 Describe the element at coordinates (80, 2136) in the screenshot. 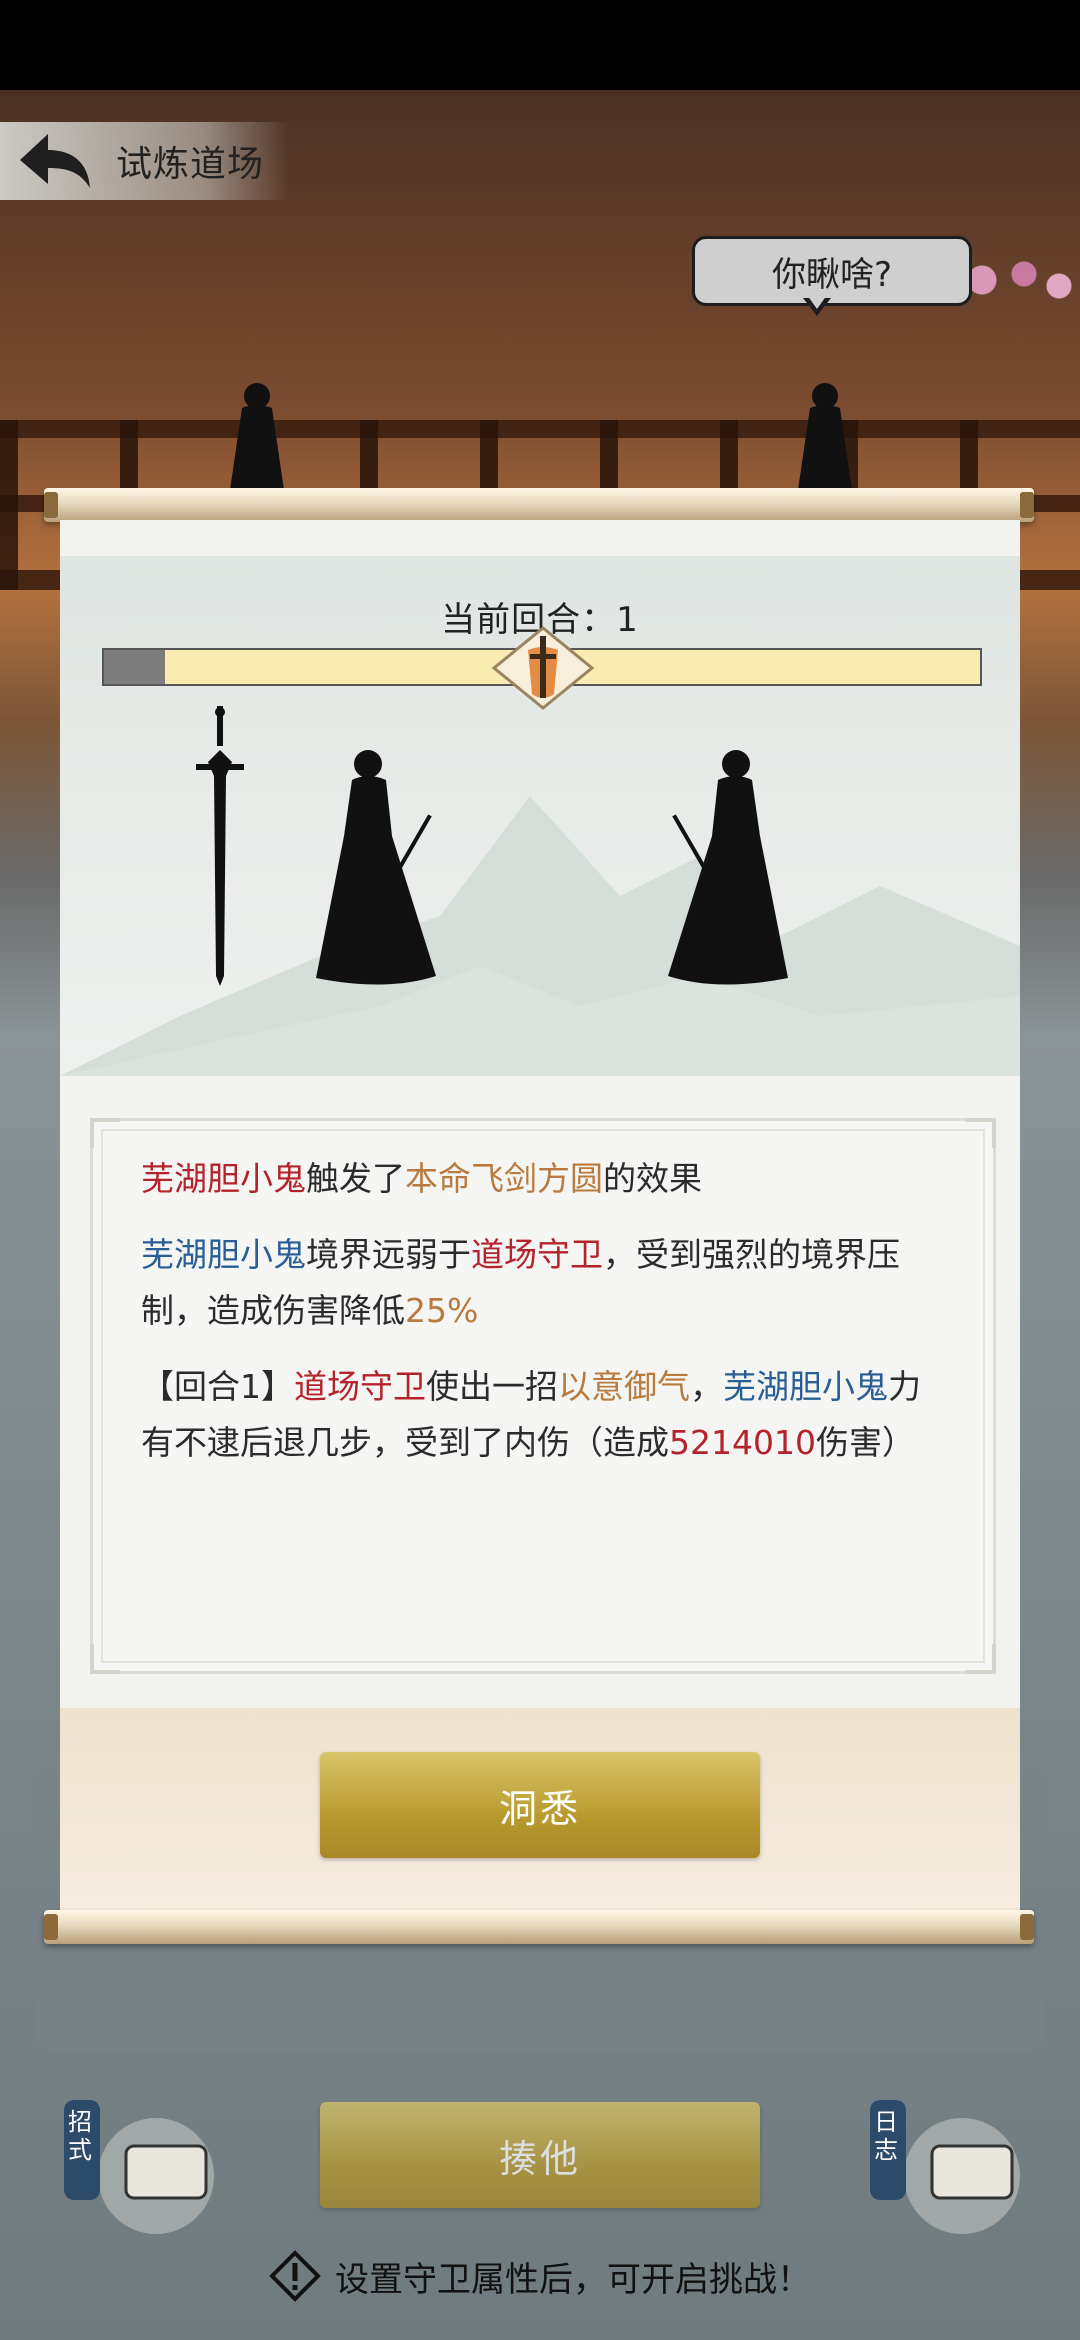

I see `moves-tab-label: 招式` at that location.